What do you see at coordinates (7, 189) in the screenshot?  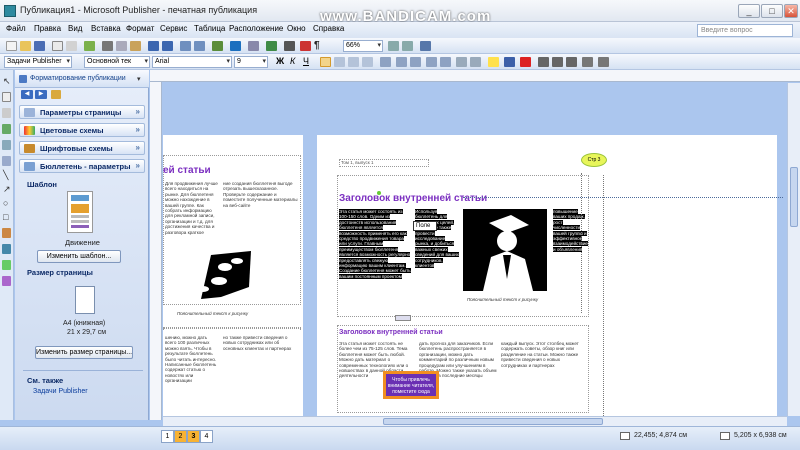 I see `arrow-tool-icon: ↗` at bounding box center [7, 189].